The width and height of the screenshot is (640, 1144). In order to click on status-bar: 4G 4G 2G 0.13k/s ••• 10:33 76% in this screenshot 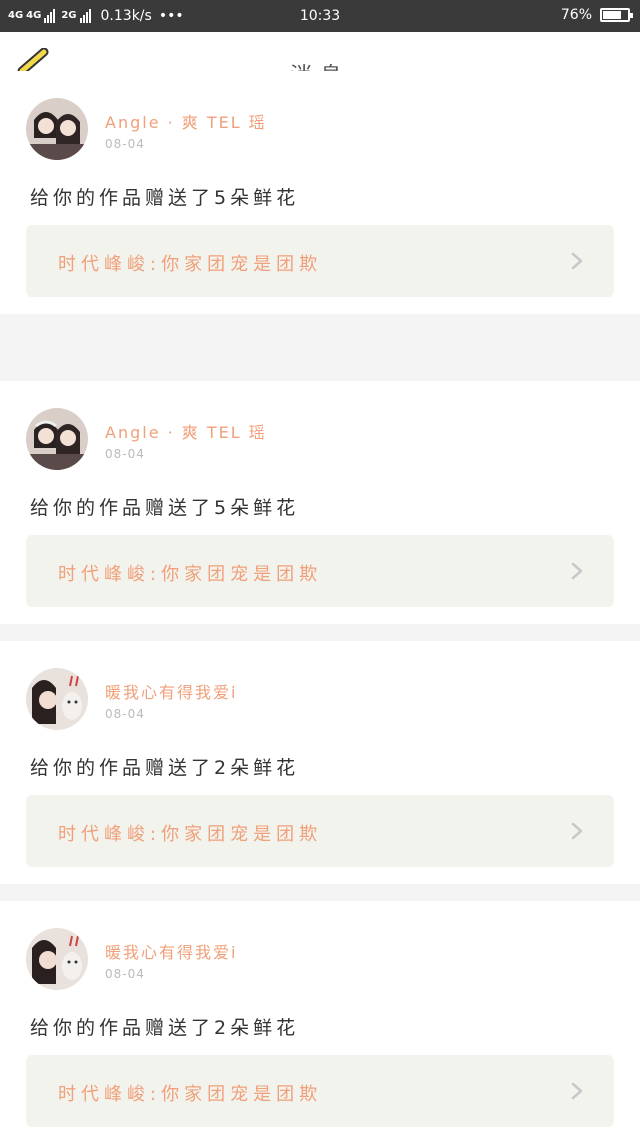, I will do `click(320, 16)`.